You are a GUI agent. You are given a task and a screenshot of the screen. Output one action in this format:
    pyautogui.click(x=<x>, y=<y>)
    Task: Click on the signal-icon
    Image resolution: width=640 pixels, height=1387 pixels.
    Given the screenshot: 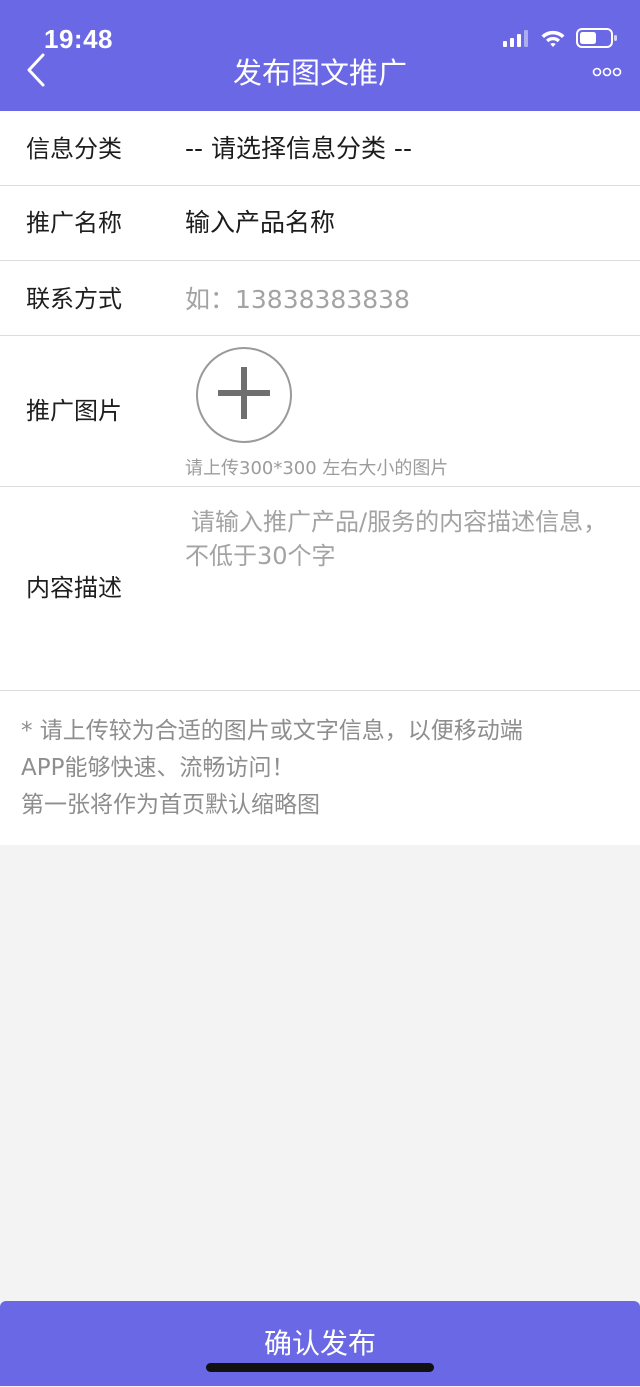 What is the action you would take?
    pyautogui.click(x=516, y=40)
    